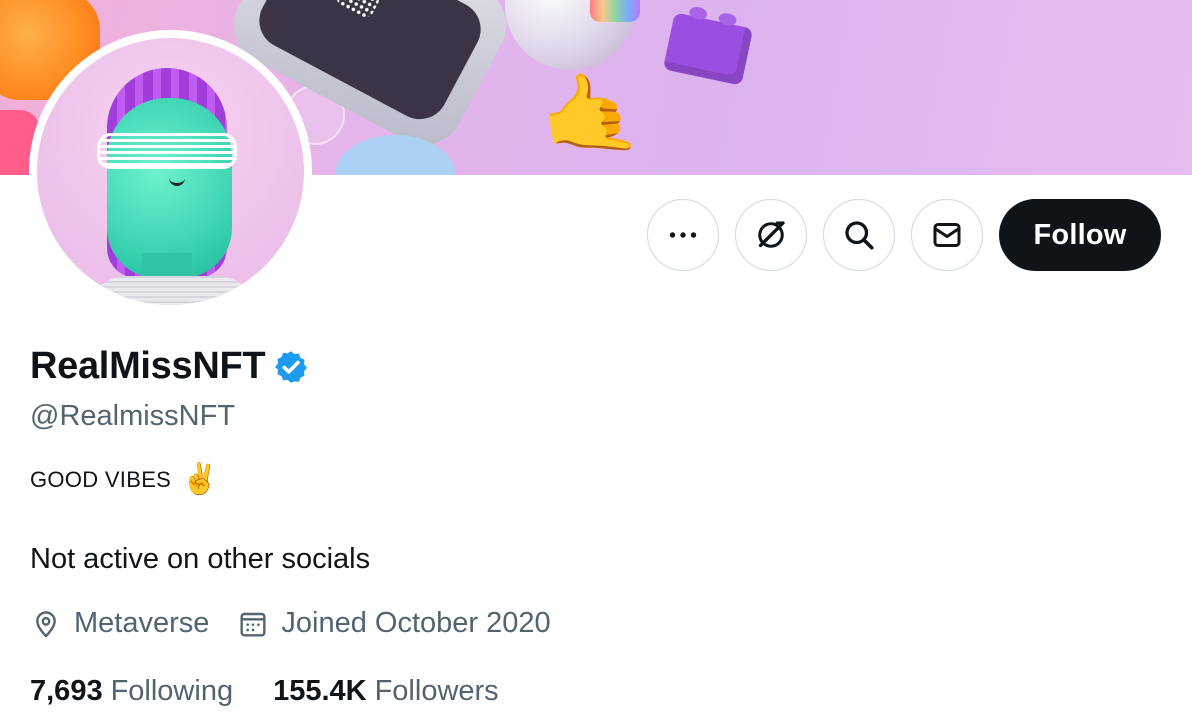 Image resolution: width=1192 pixels, height=726 pixels. What do you see at coordinates (291, 367) in the screenshot?
I see `verified-badge-icon` at bounding box center [291, 367].